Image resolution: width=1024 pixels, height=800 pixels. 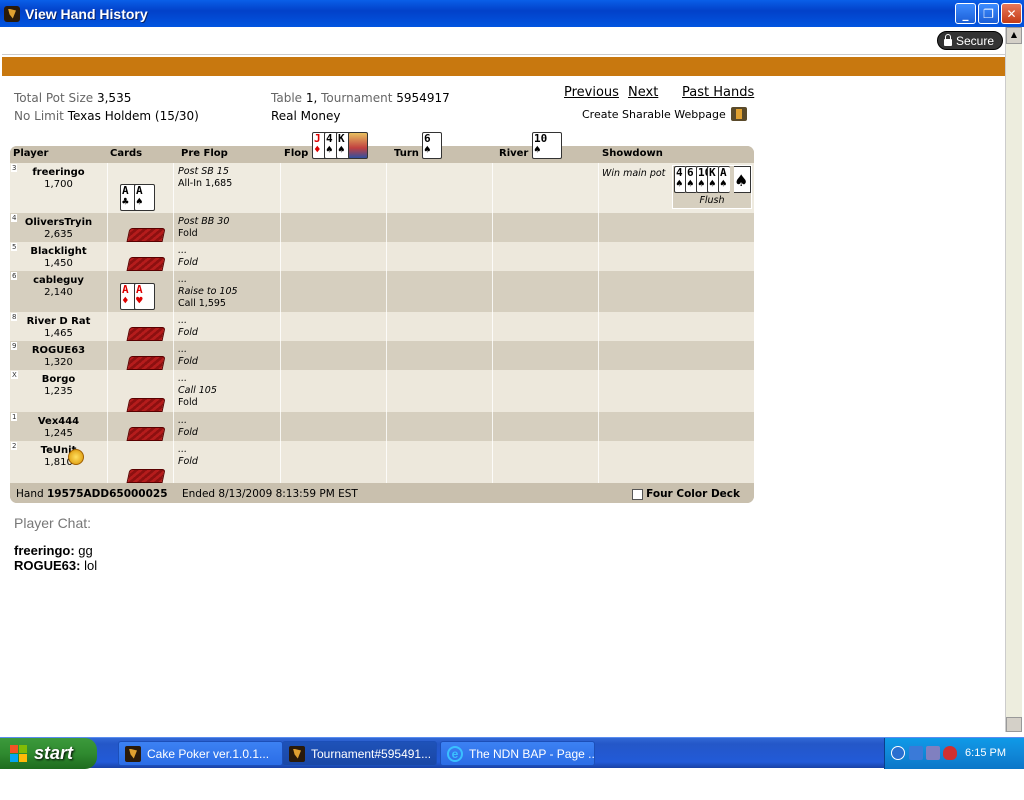 I want to click on restore-button: ❐, so click(x=988, y=13).